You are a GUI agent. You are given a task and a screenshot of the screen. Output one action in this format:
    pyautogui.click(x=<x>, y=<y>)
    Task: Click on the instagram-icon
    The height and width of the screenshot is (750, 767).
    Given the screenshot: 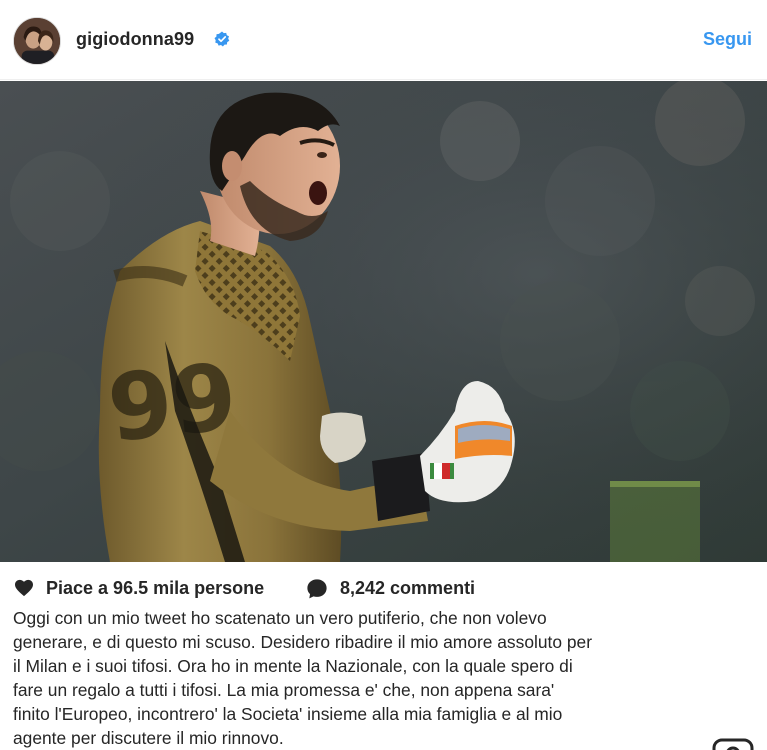 What is the action you would take?
    pyautogui.click(x=733, y=744)
    